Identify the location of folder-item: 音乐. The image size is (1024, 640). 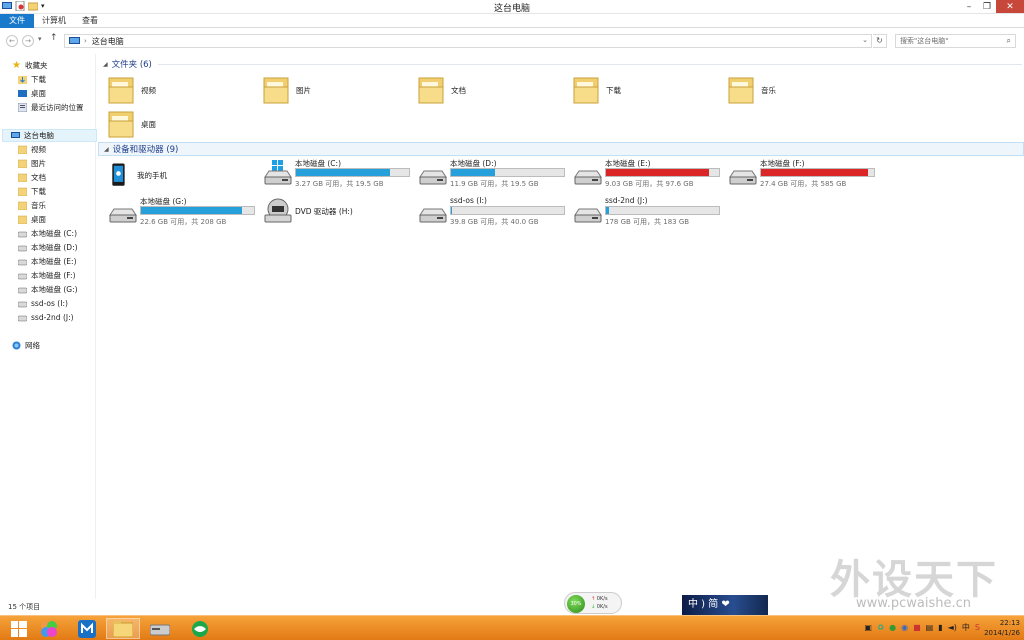
(803, 90).